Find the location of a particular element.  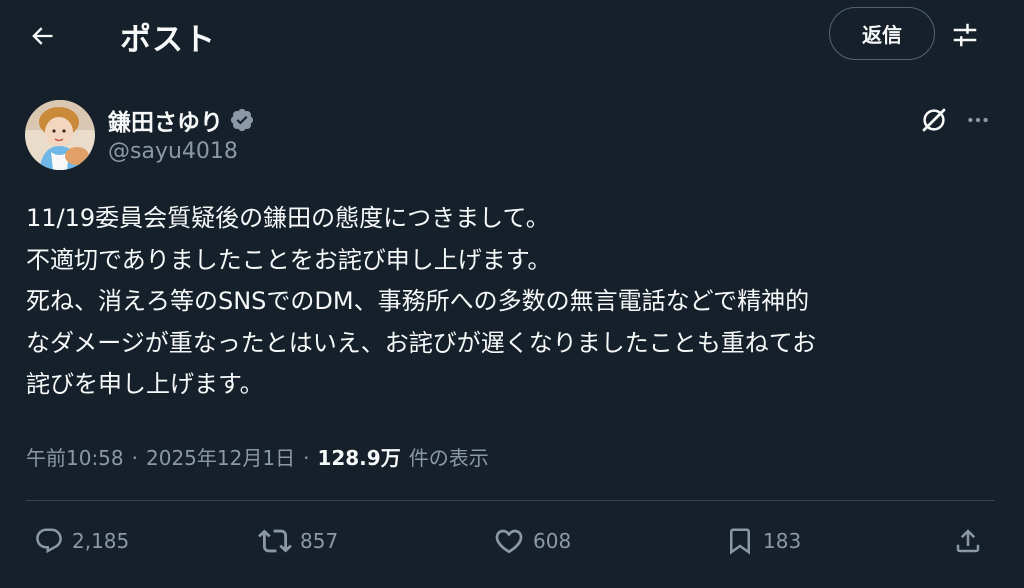

back-button is located at coordinates (42, 36).